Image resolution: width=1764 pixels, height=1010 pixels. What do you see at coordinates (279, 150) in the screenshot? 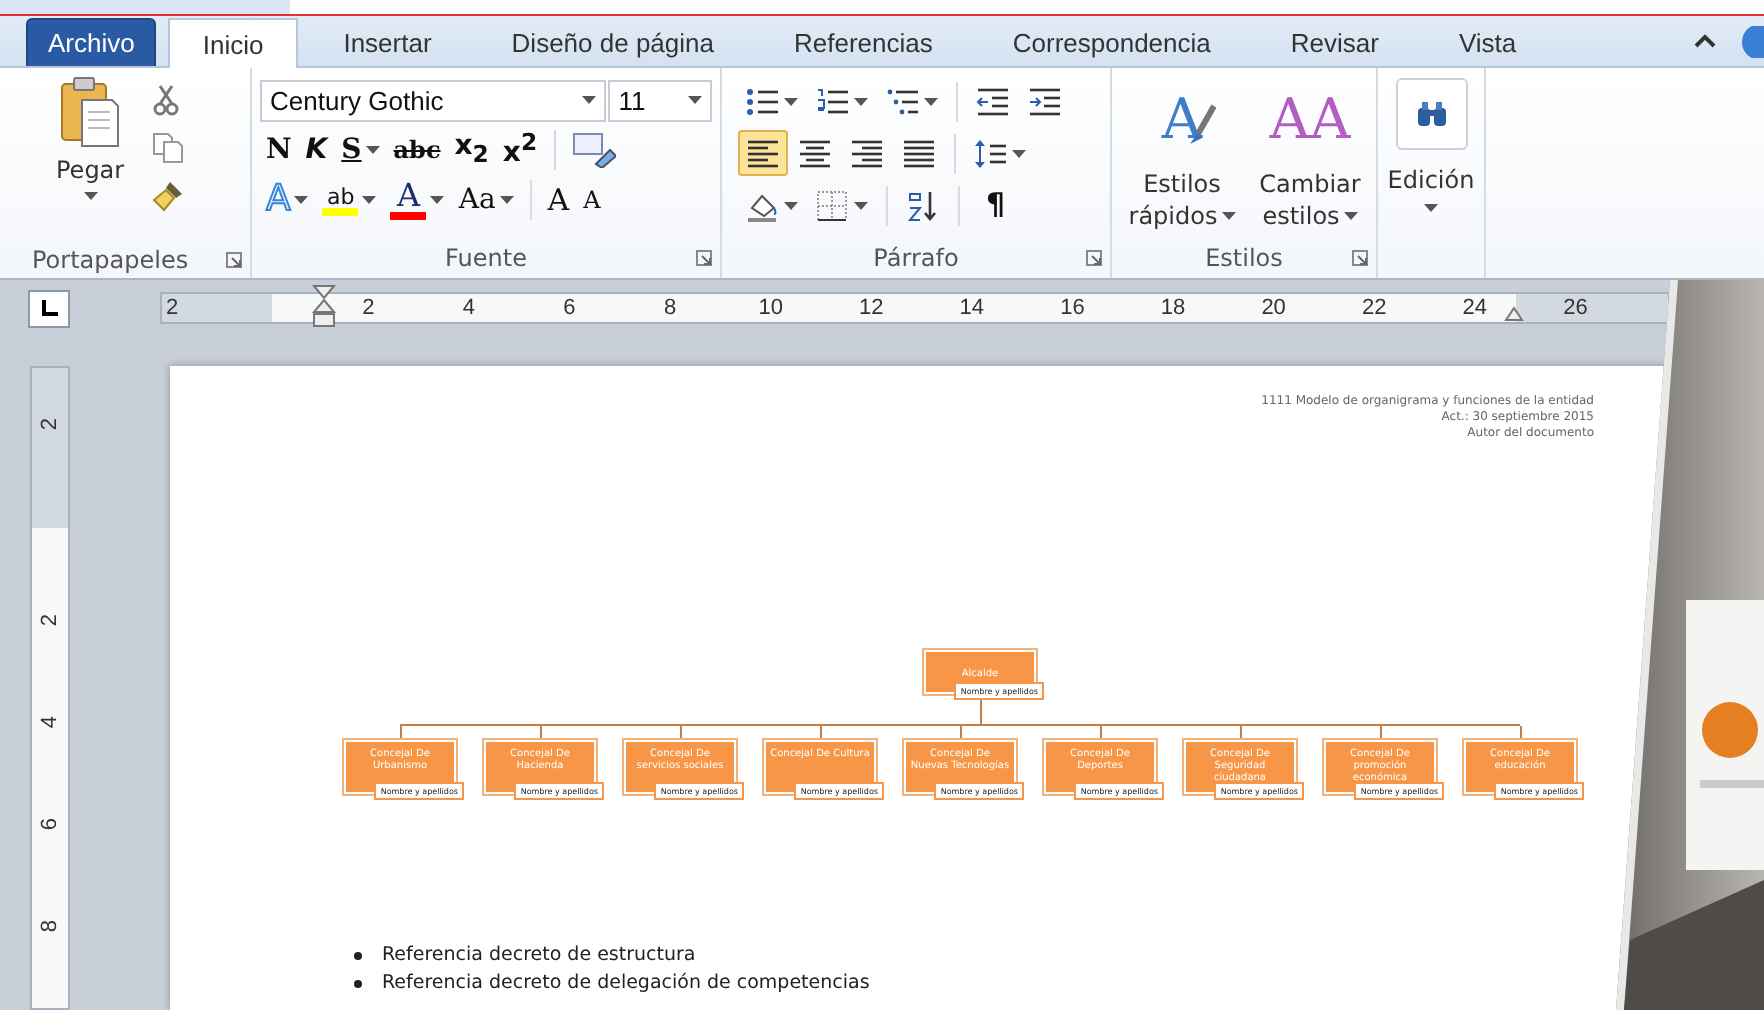
I see `bold-button: N` at bounding box center [279, 150].